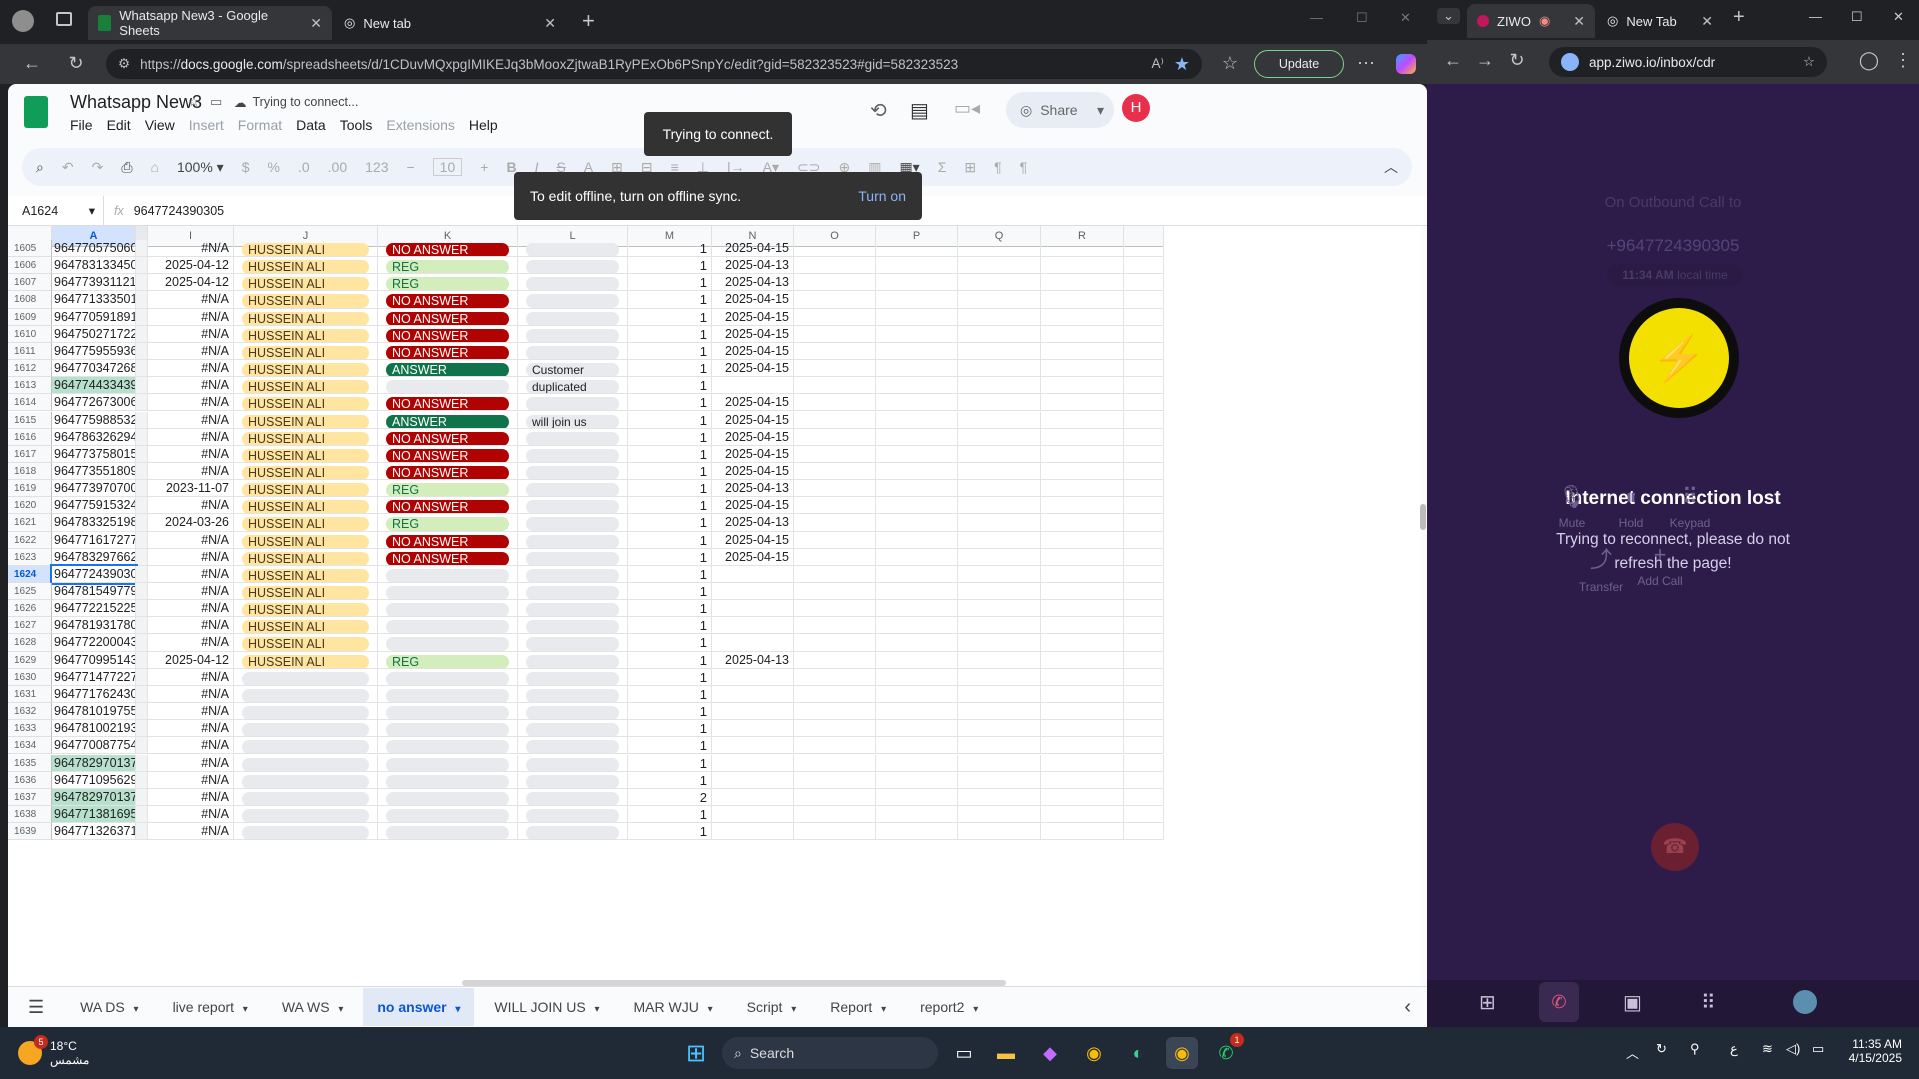 This screenshot has width=1919, height=1079. Describe the element at coordinates (573, 369) in the screenshot. I see `cell-note: Customer` at that location.